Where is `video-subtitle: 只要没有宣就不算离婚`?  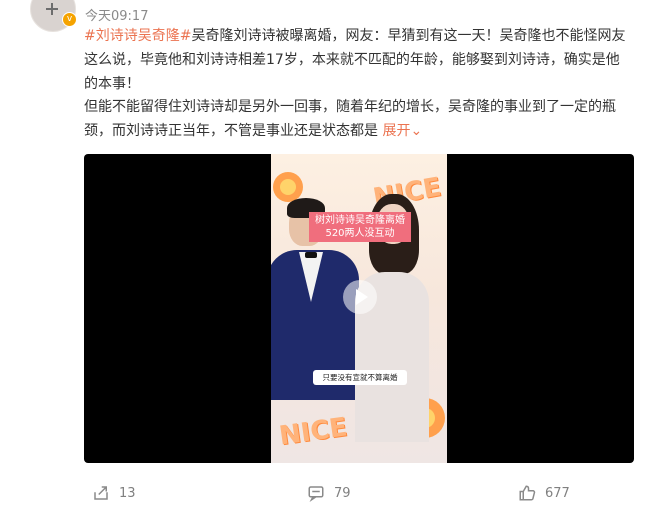
video-subtitle: 只要没有宣就不算离婚 is located at coordinates (360, 377).